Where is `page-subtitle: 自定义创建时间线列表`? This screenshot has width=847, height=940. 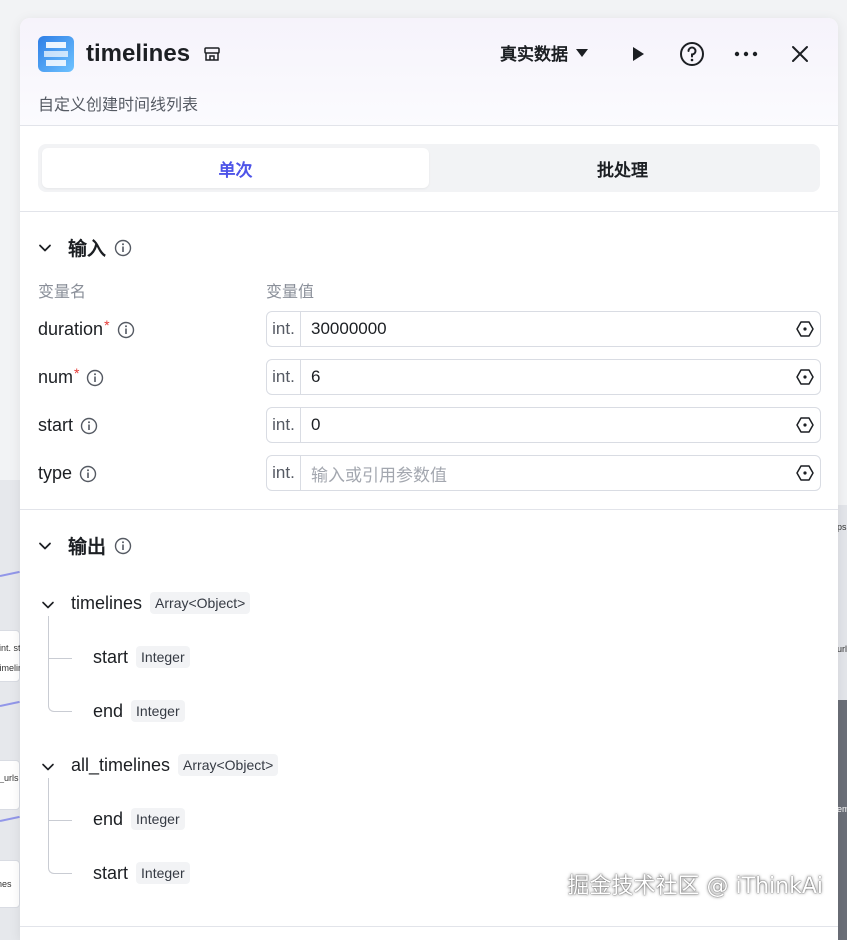
page-subtitle: 自定义创建时间线列表 is located at coordinates (118, 105).